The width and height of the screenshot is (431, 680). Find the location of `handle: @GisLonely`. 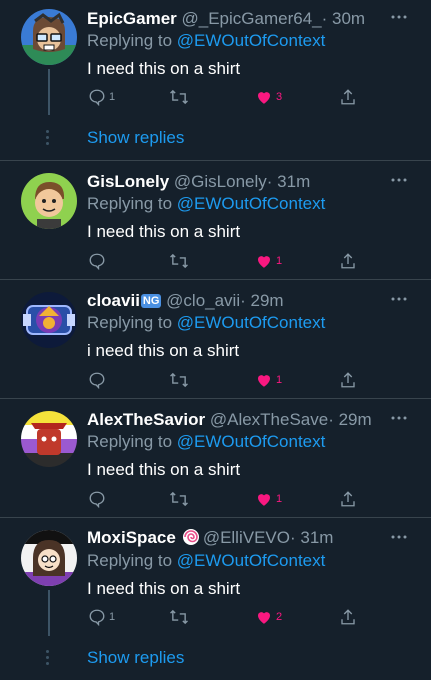

handle: @GisLonely is located at coordinates (220, 181).